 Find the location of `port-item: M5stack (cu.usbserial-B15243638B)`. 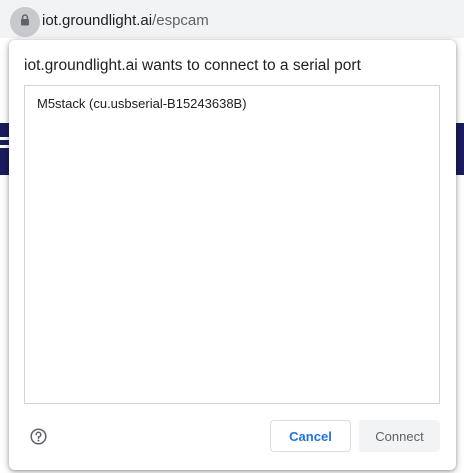

port-item: M5stack (cu.usbserial-B15243638B) is located at coordinates (142, 103).